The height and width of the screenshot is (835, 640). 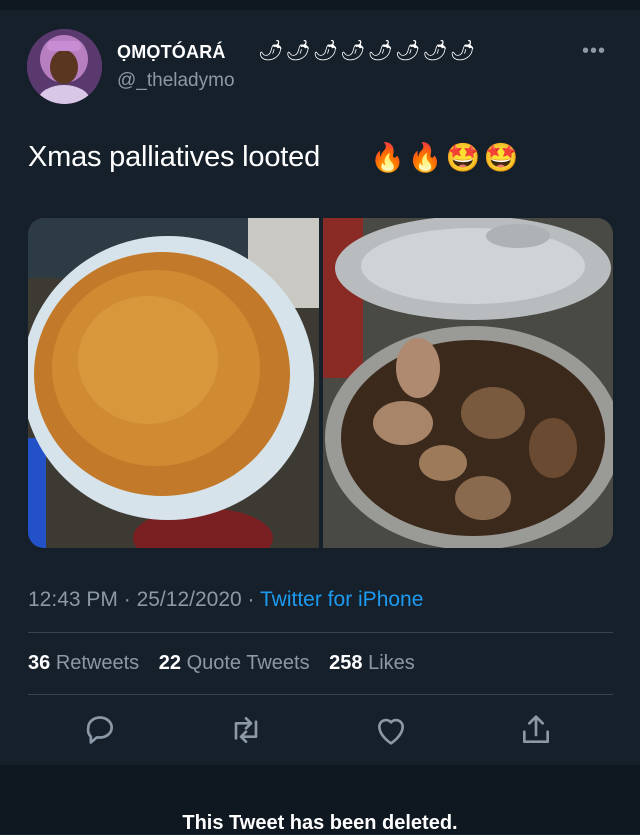 What do you see at coordinates (39, 663) in the screenshot?
I see `retweets-count: 36` at bounding box center [39, 663].